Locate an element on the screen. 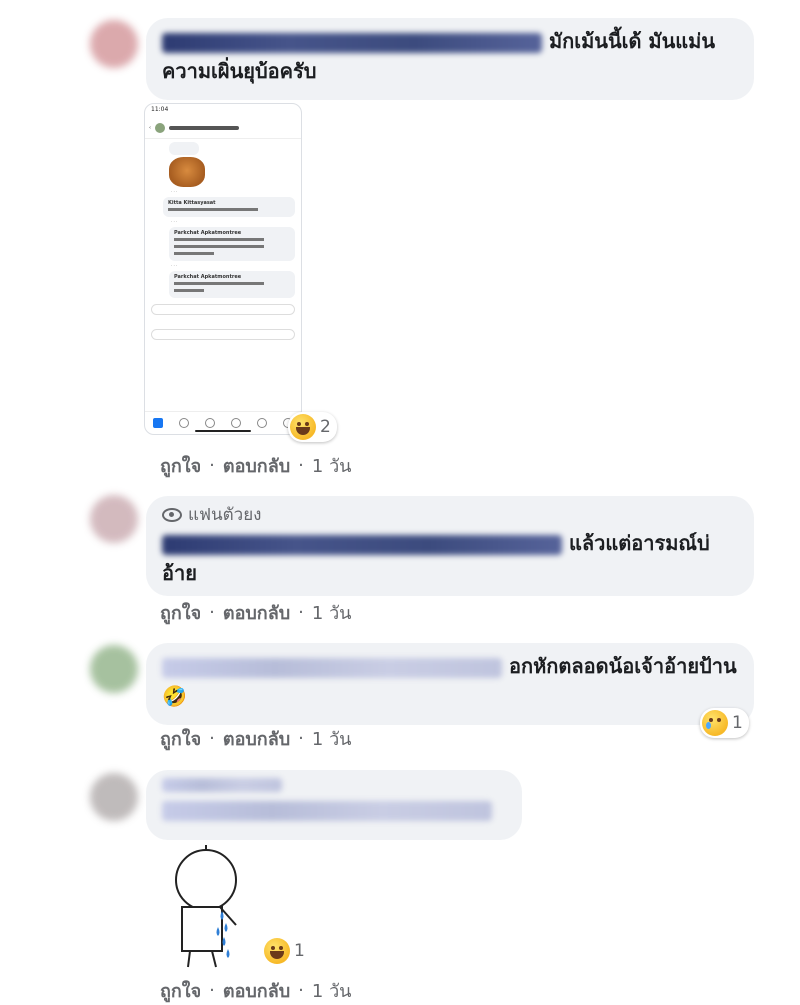 The height and width of the screenshot is (1005, 800). badge-label: แฟนตัวยง is located at coordinates (225, 515).